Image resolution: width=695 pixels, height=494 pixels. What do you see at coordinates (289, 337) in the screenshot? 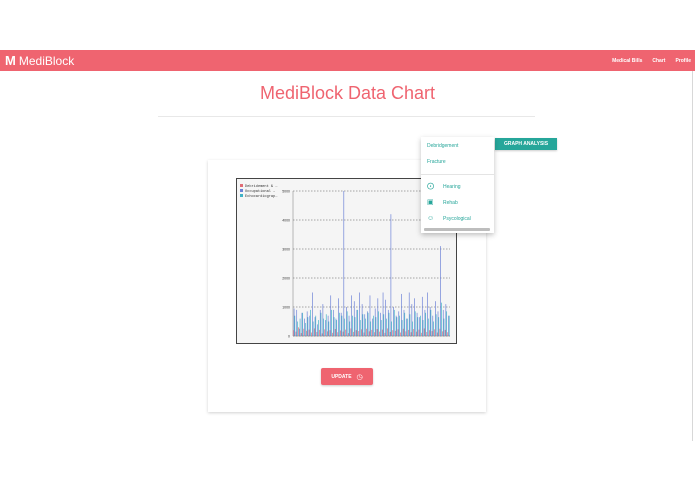
I see `y-tick-label: 0` at bounding box center [289, 337].